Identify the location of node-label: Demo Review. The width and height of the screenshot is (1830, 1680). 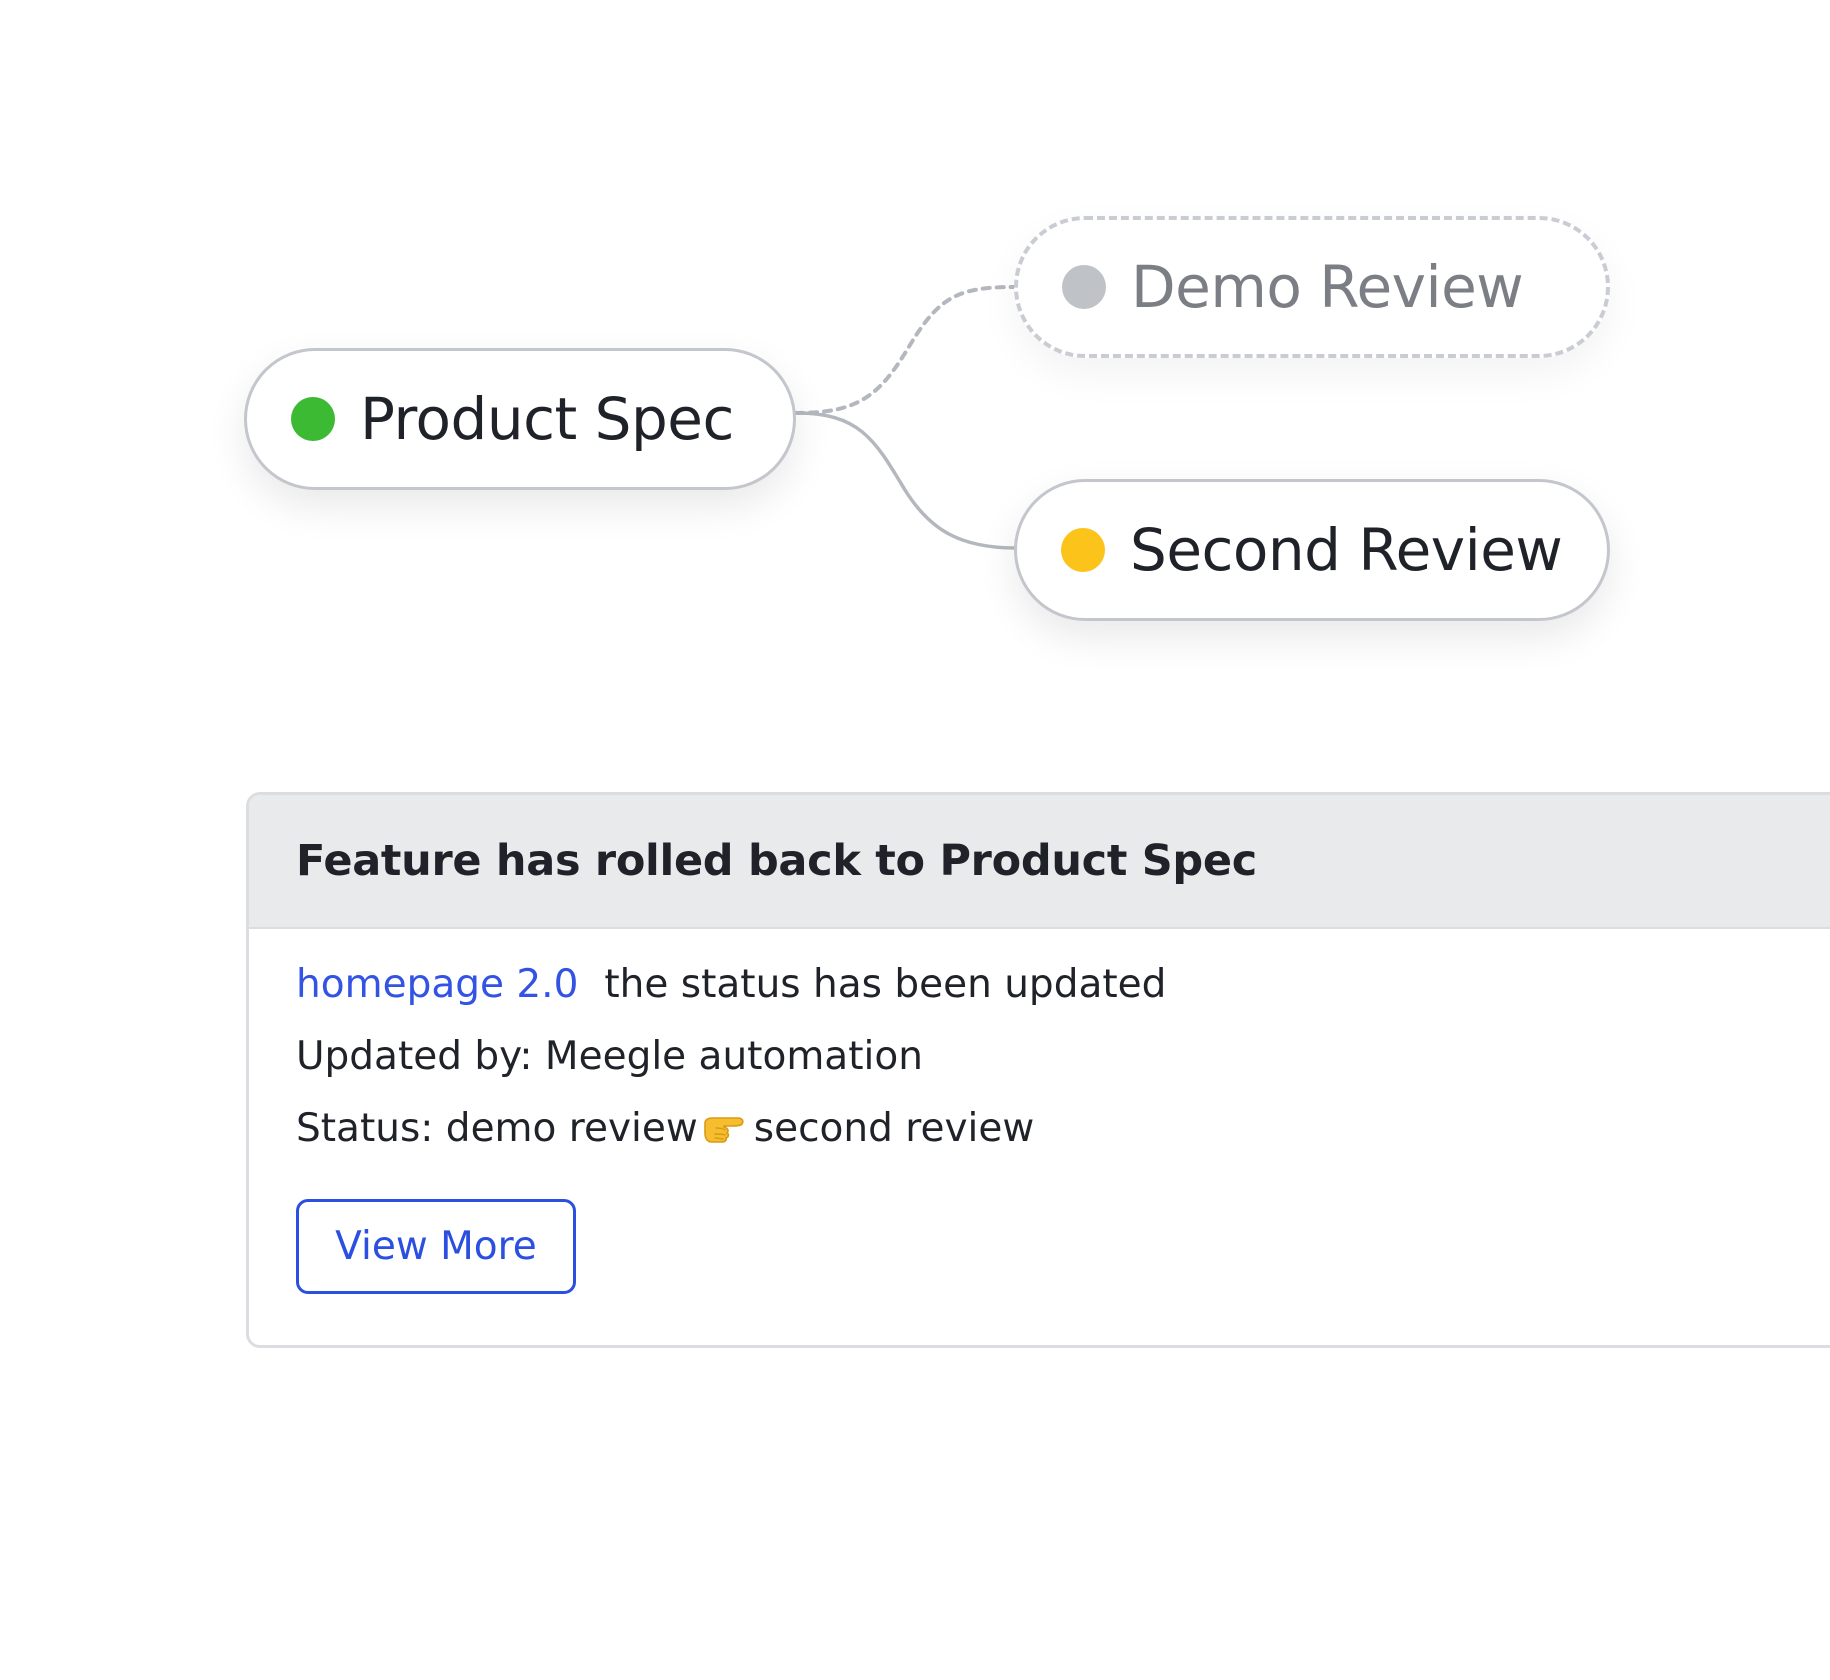
(1327, 287).